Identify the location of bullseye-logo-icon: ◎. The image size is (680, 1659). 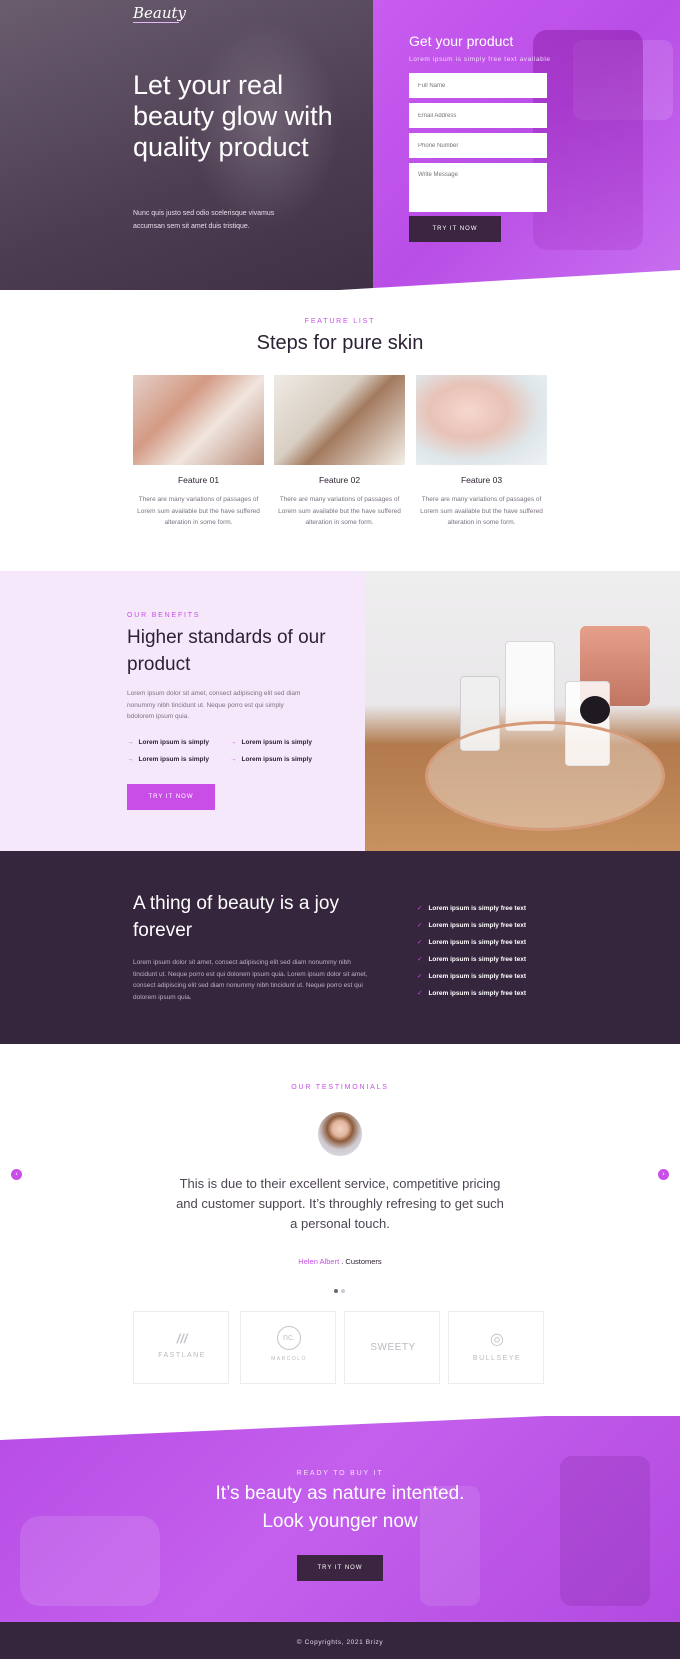
(497, 1339).